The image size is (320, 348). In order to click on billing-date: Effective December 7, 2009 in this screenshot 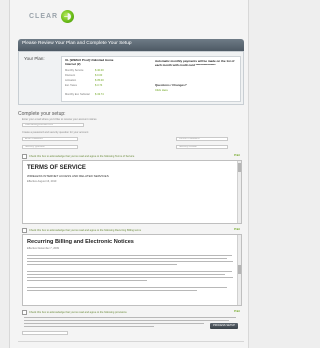, I will do `click(43, 248)`.